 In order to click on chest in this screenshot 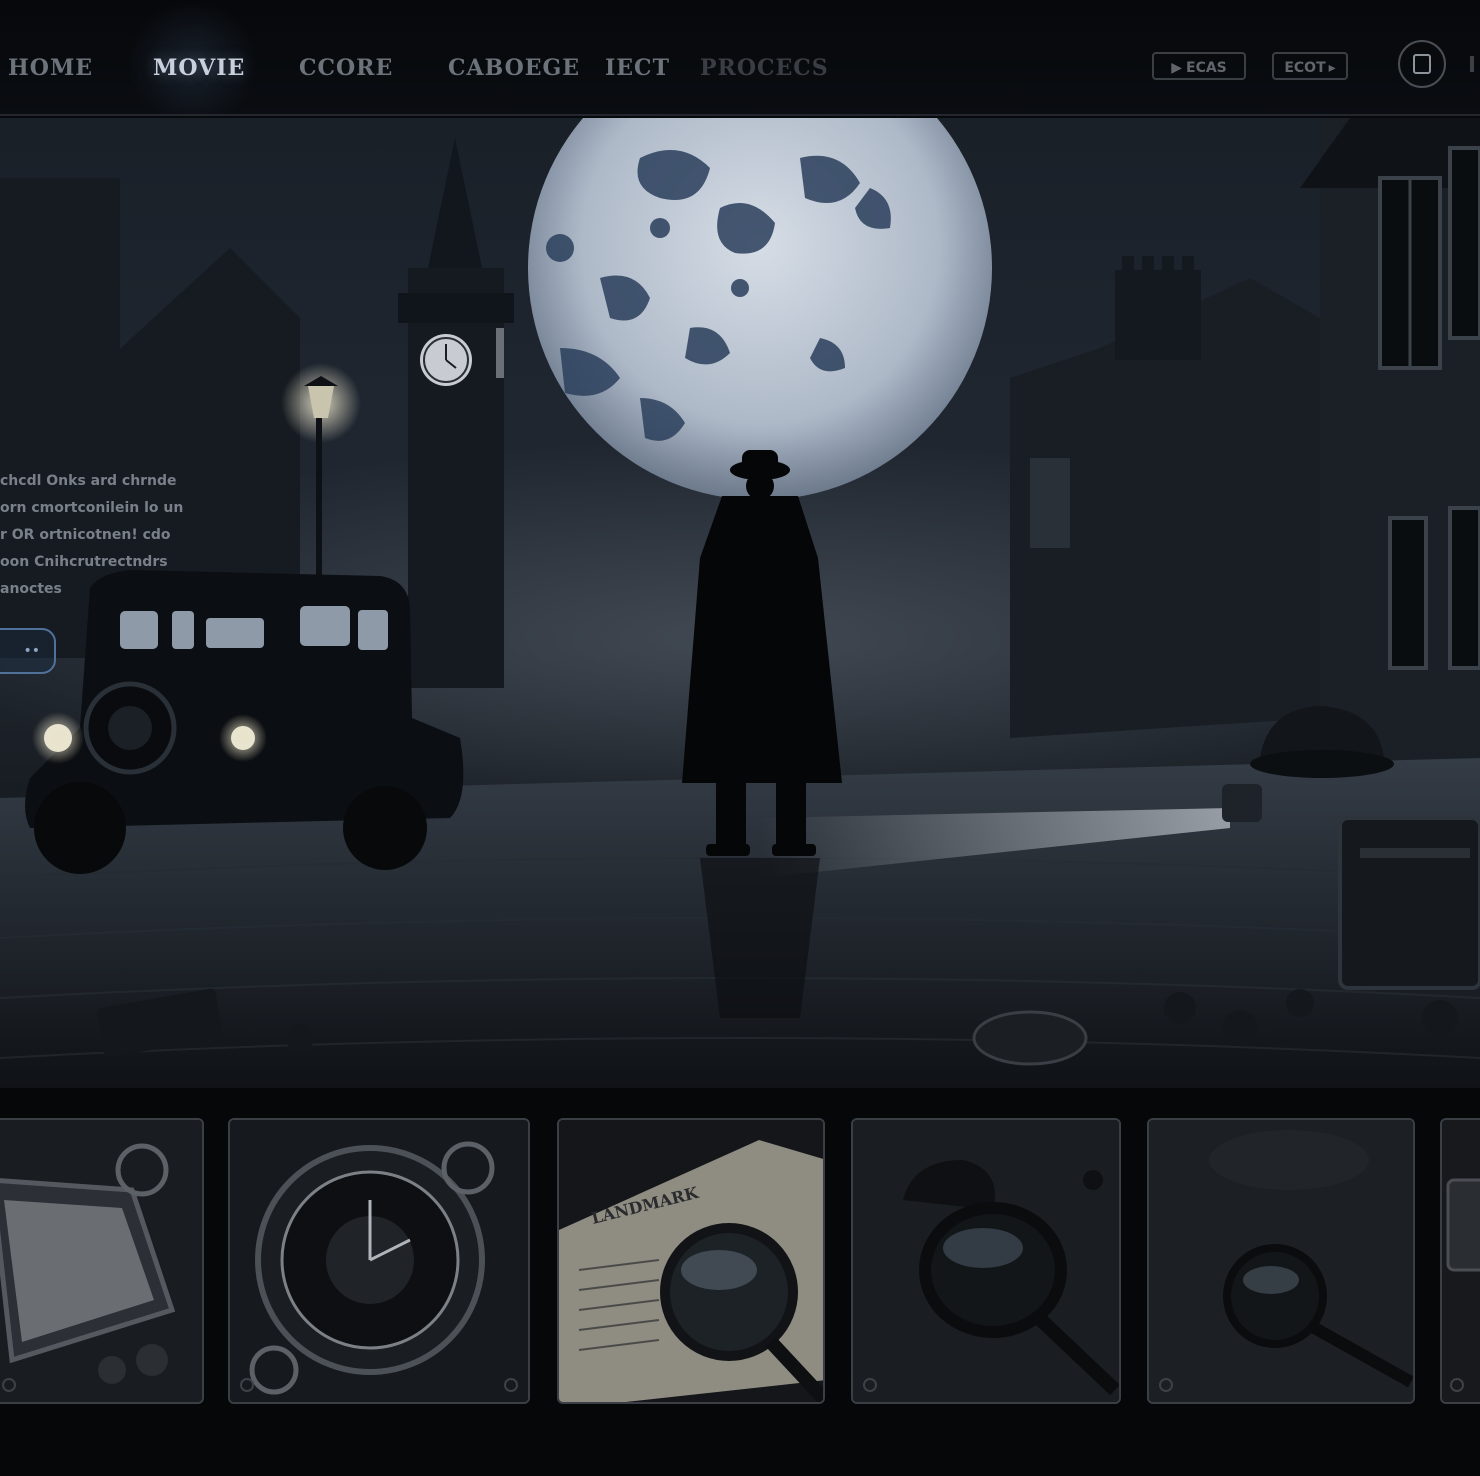, I will do `click(1409, 903)`.